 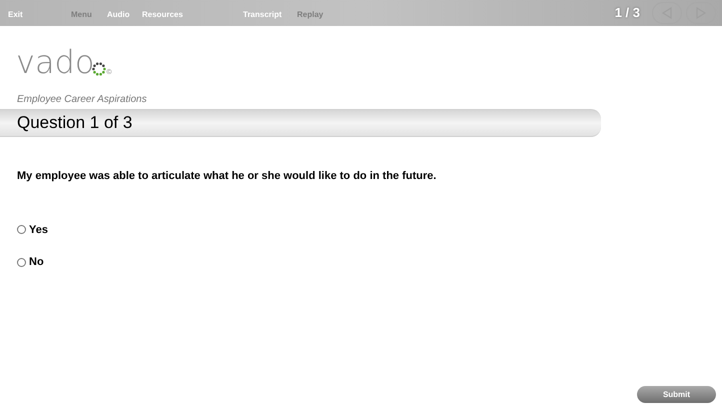 What do you see at coordinates (38, 230) in the screenshot?
I see `option-label: Yes` at bounding box center [38, 230].